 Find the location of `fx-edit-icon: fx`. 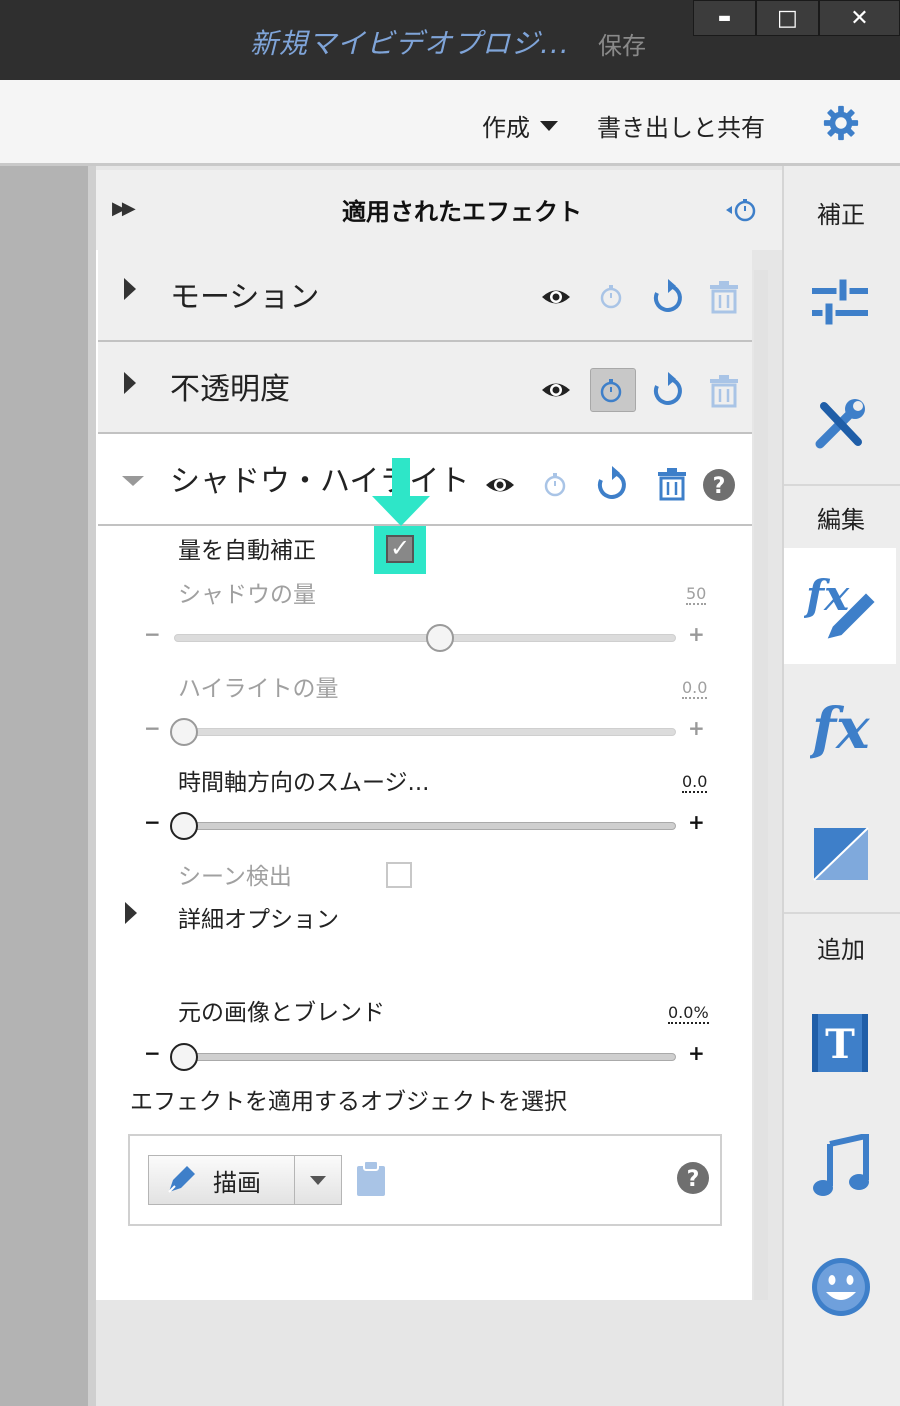

fx-edit-icon: fx is located at coordinates (842, 607).